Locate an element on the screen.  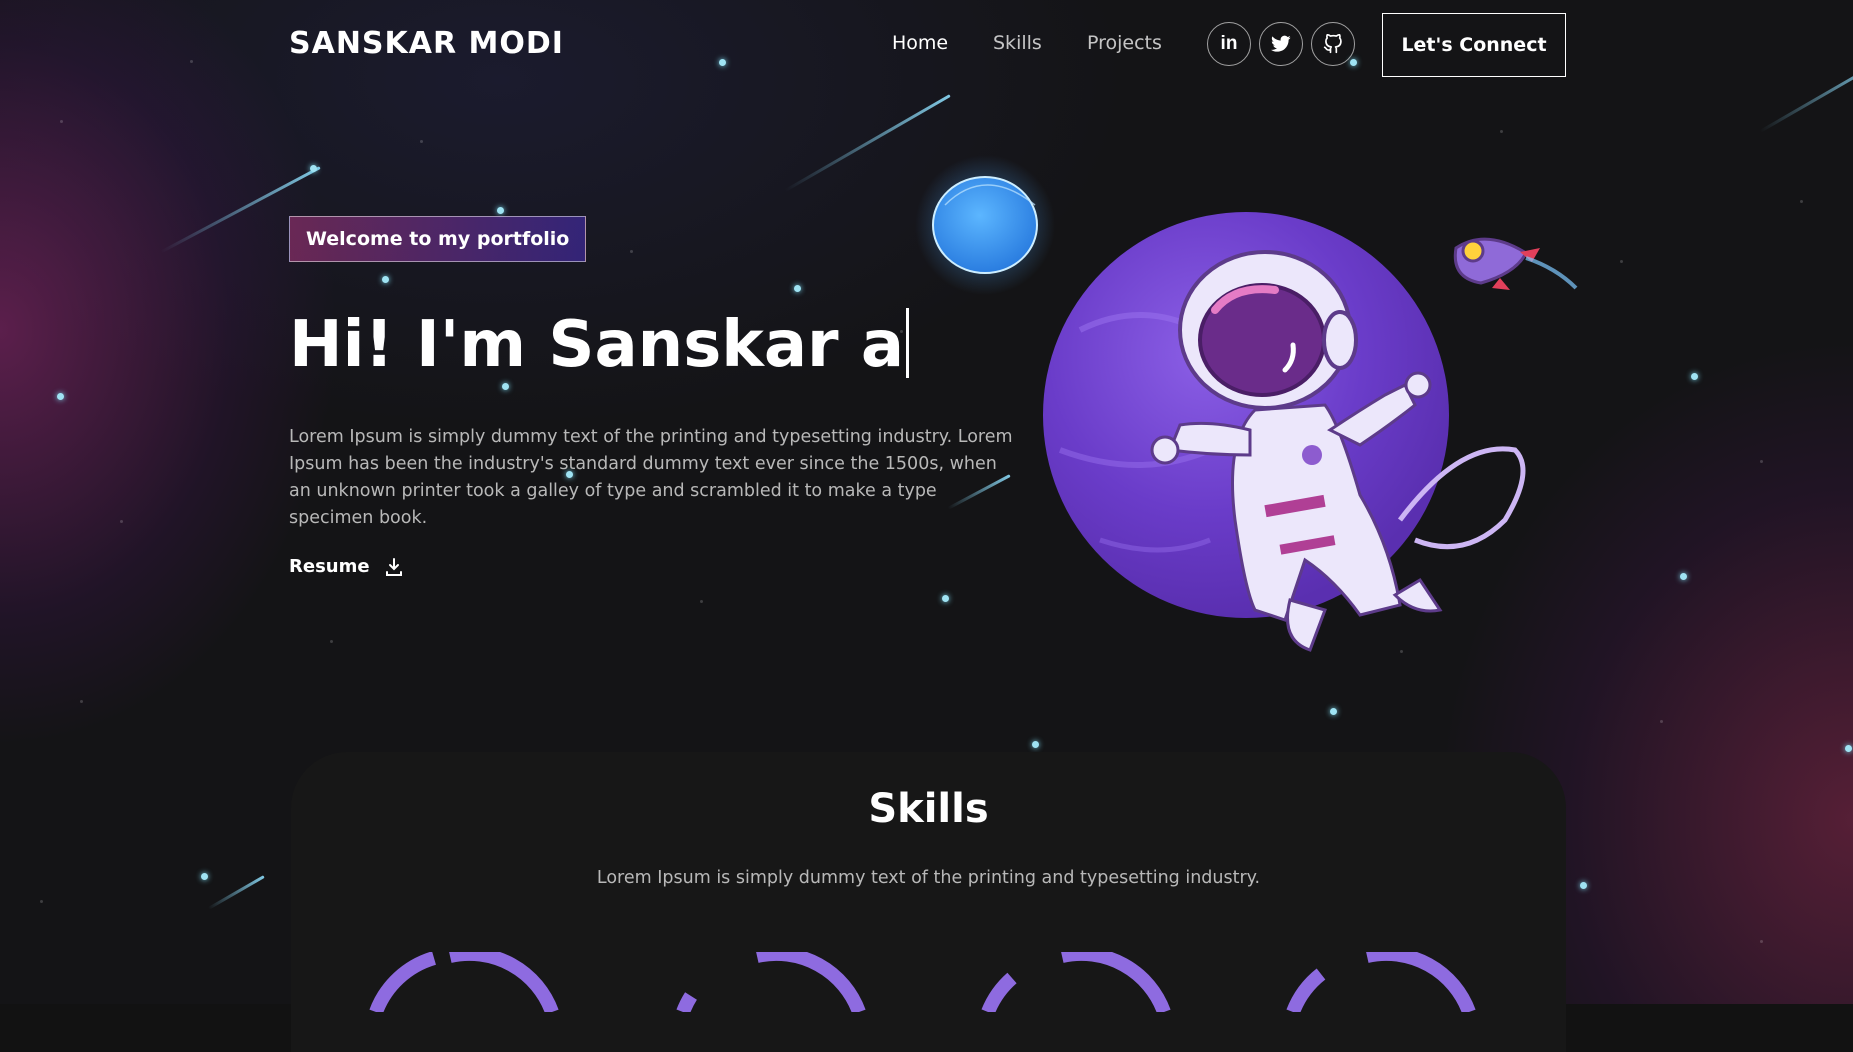
linkedin-button: in is located at coordinates (1229, 44).